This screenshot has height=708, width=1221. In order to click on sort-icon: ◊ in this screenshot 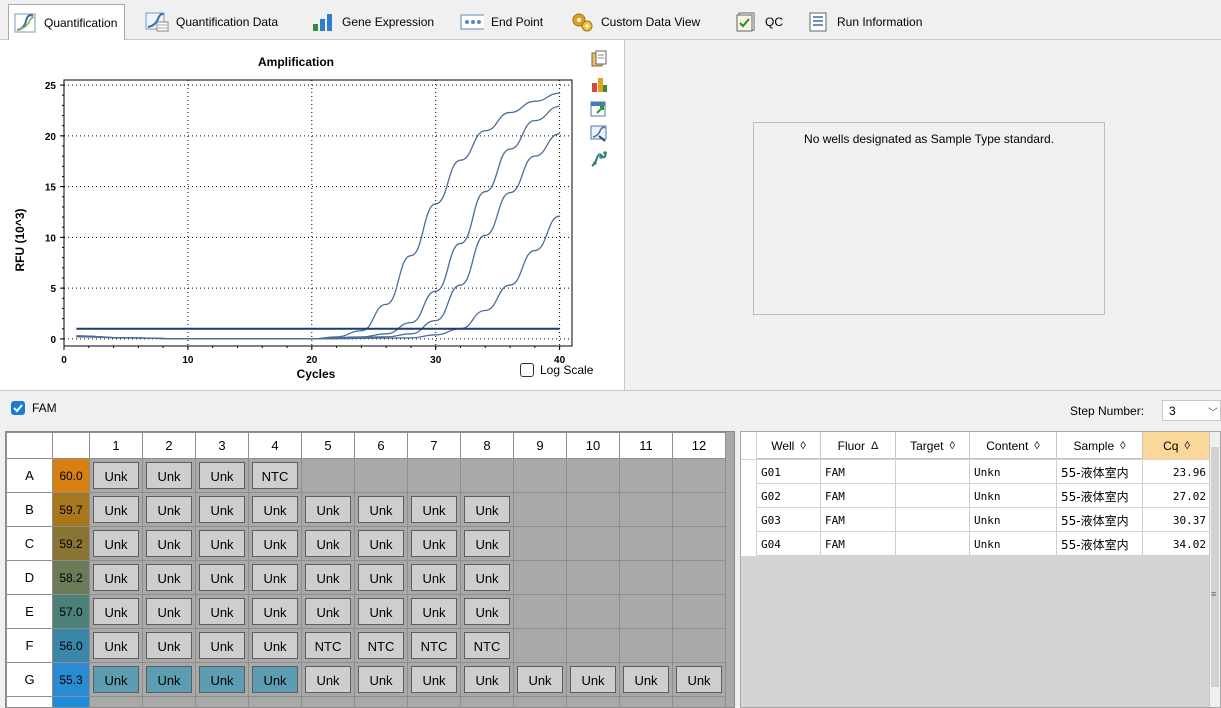, I will do `click(1186, 446)`.